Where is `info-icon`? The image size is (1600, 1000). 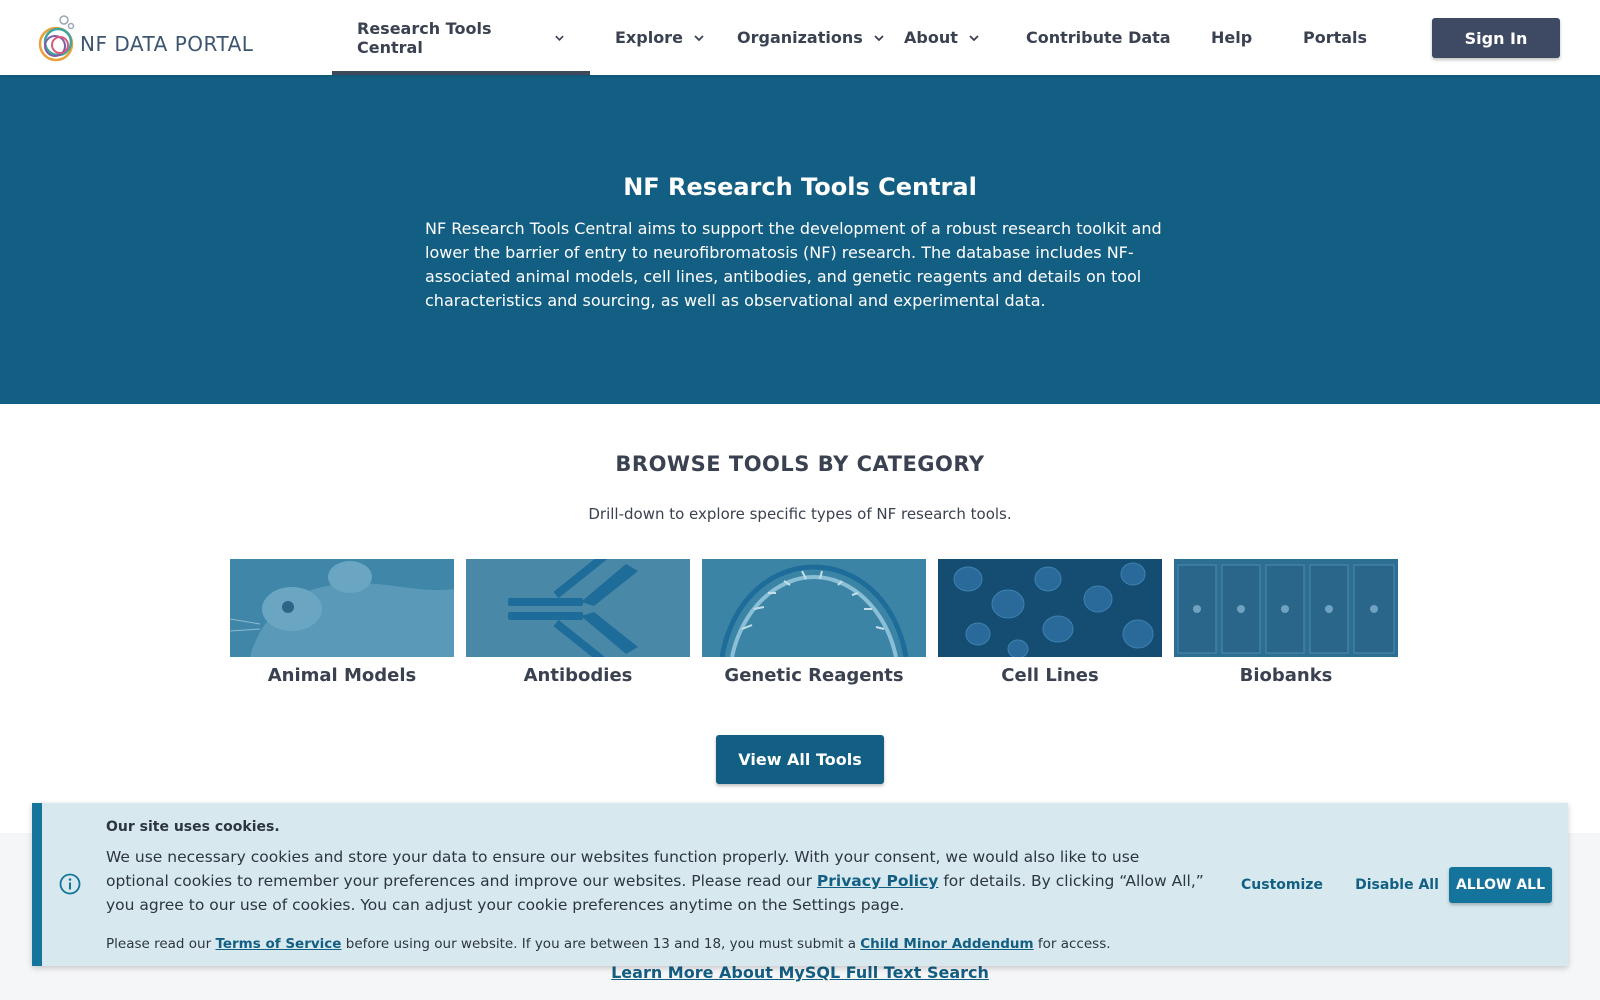
info-icon is located at coordinates (70, 884).